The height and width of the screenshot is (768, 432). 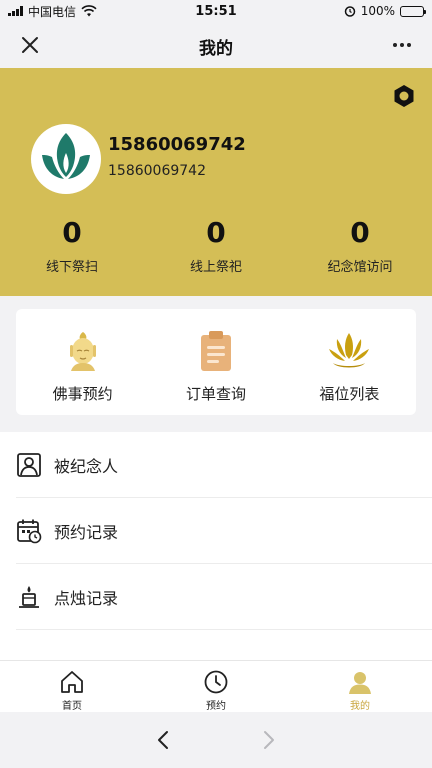 I want to click on tab-bar: 首页 预约 我的, so click(x=216, y=686).